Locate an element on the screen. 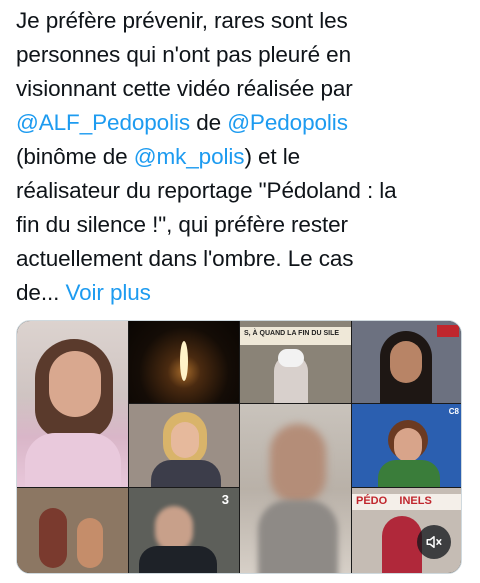  tweet-line: fin du silence !", qui préfère rester is located at coordinates (182, 224).